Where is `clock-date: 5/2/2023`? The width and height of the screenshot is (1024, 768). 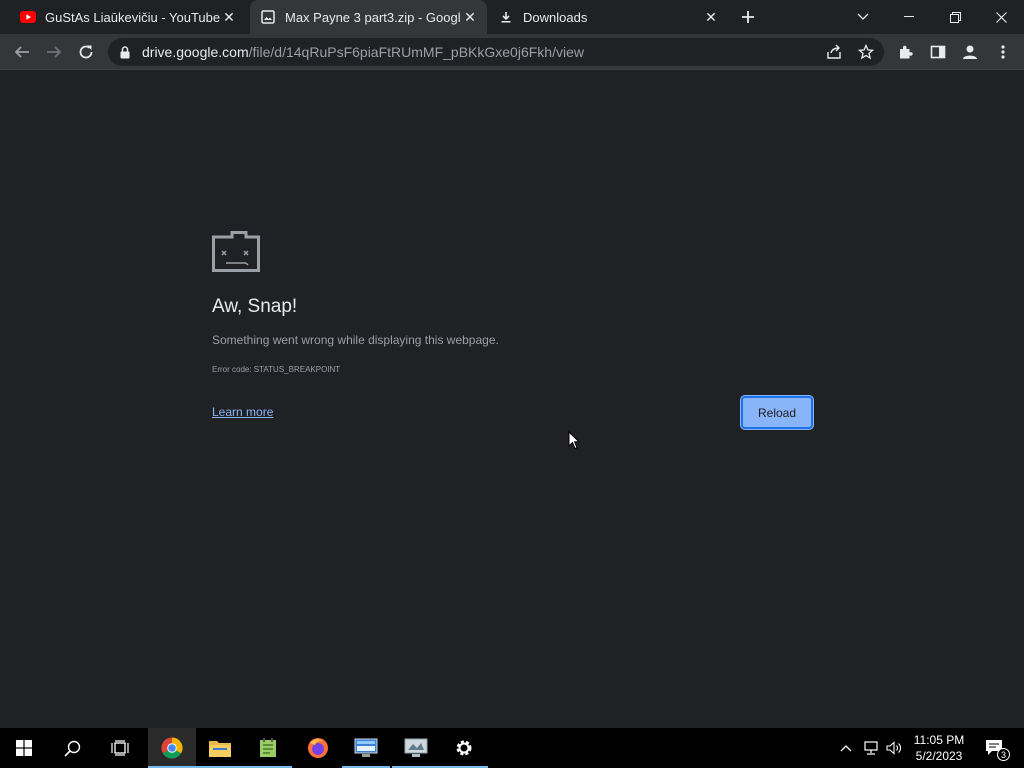 clock-date: 5/2/2023 is located at coordinates (939, 756).